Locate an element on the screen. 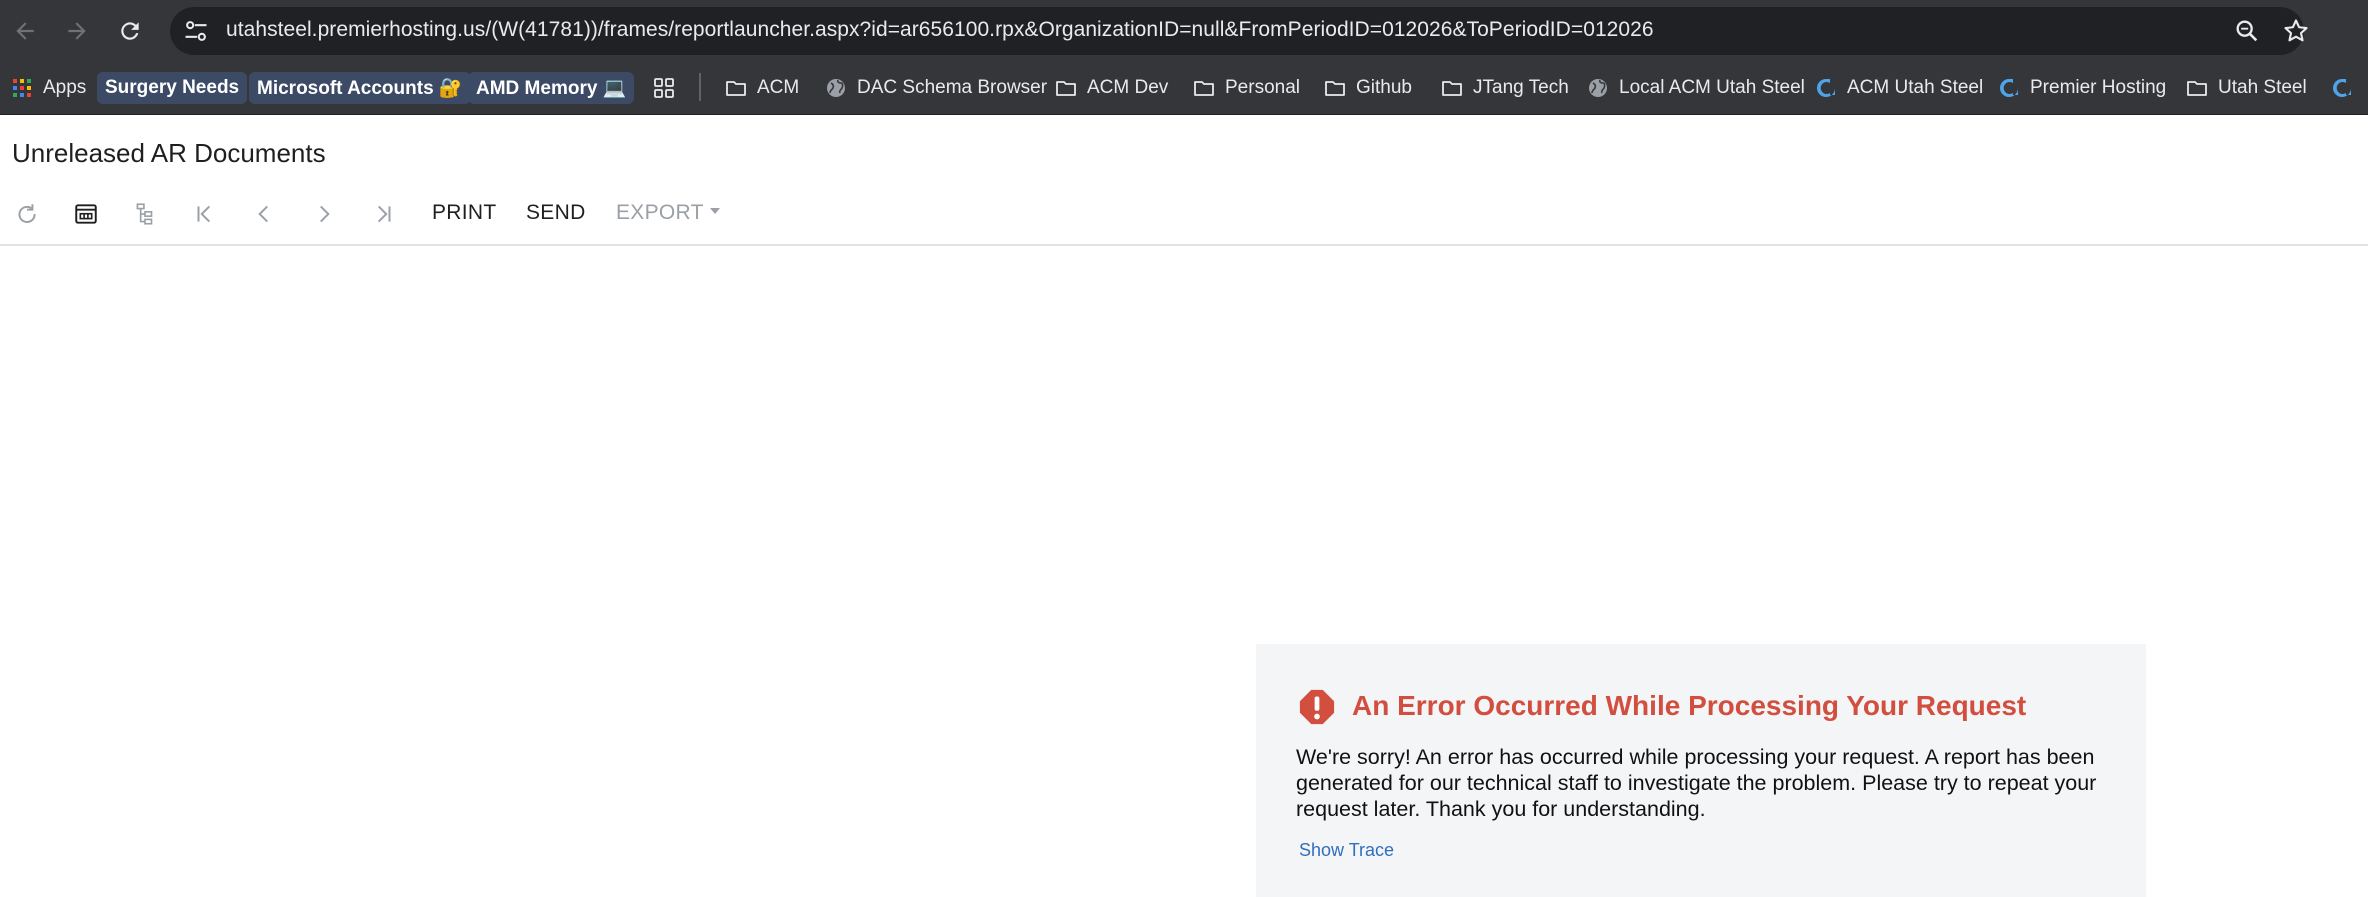  reload-button is located at coordinates (130, 31).